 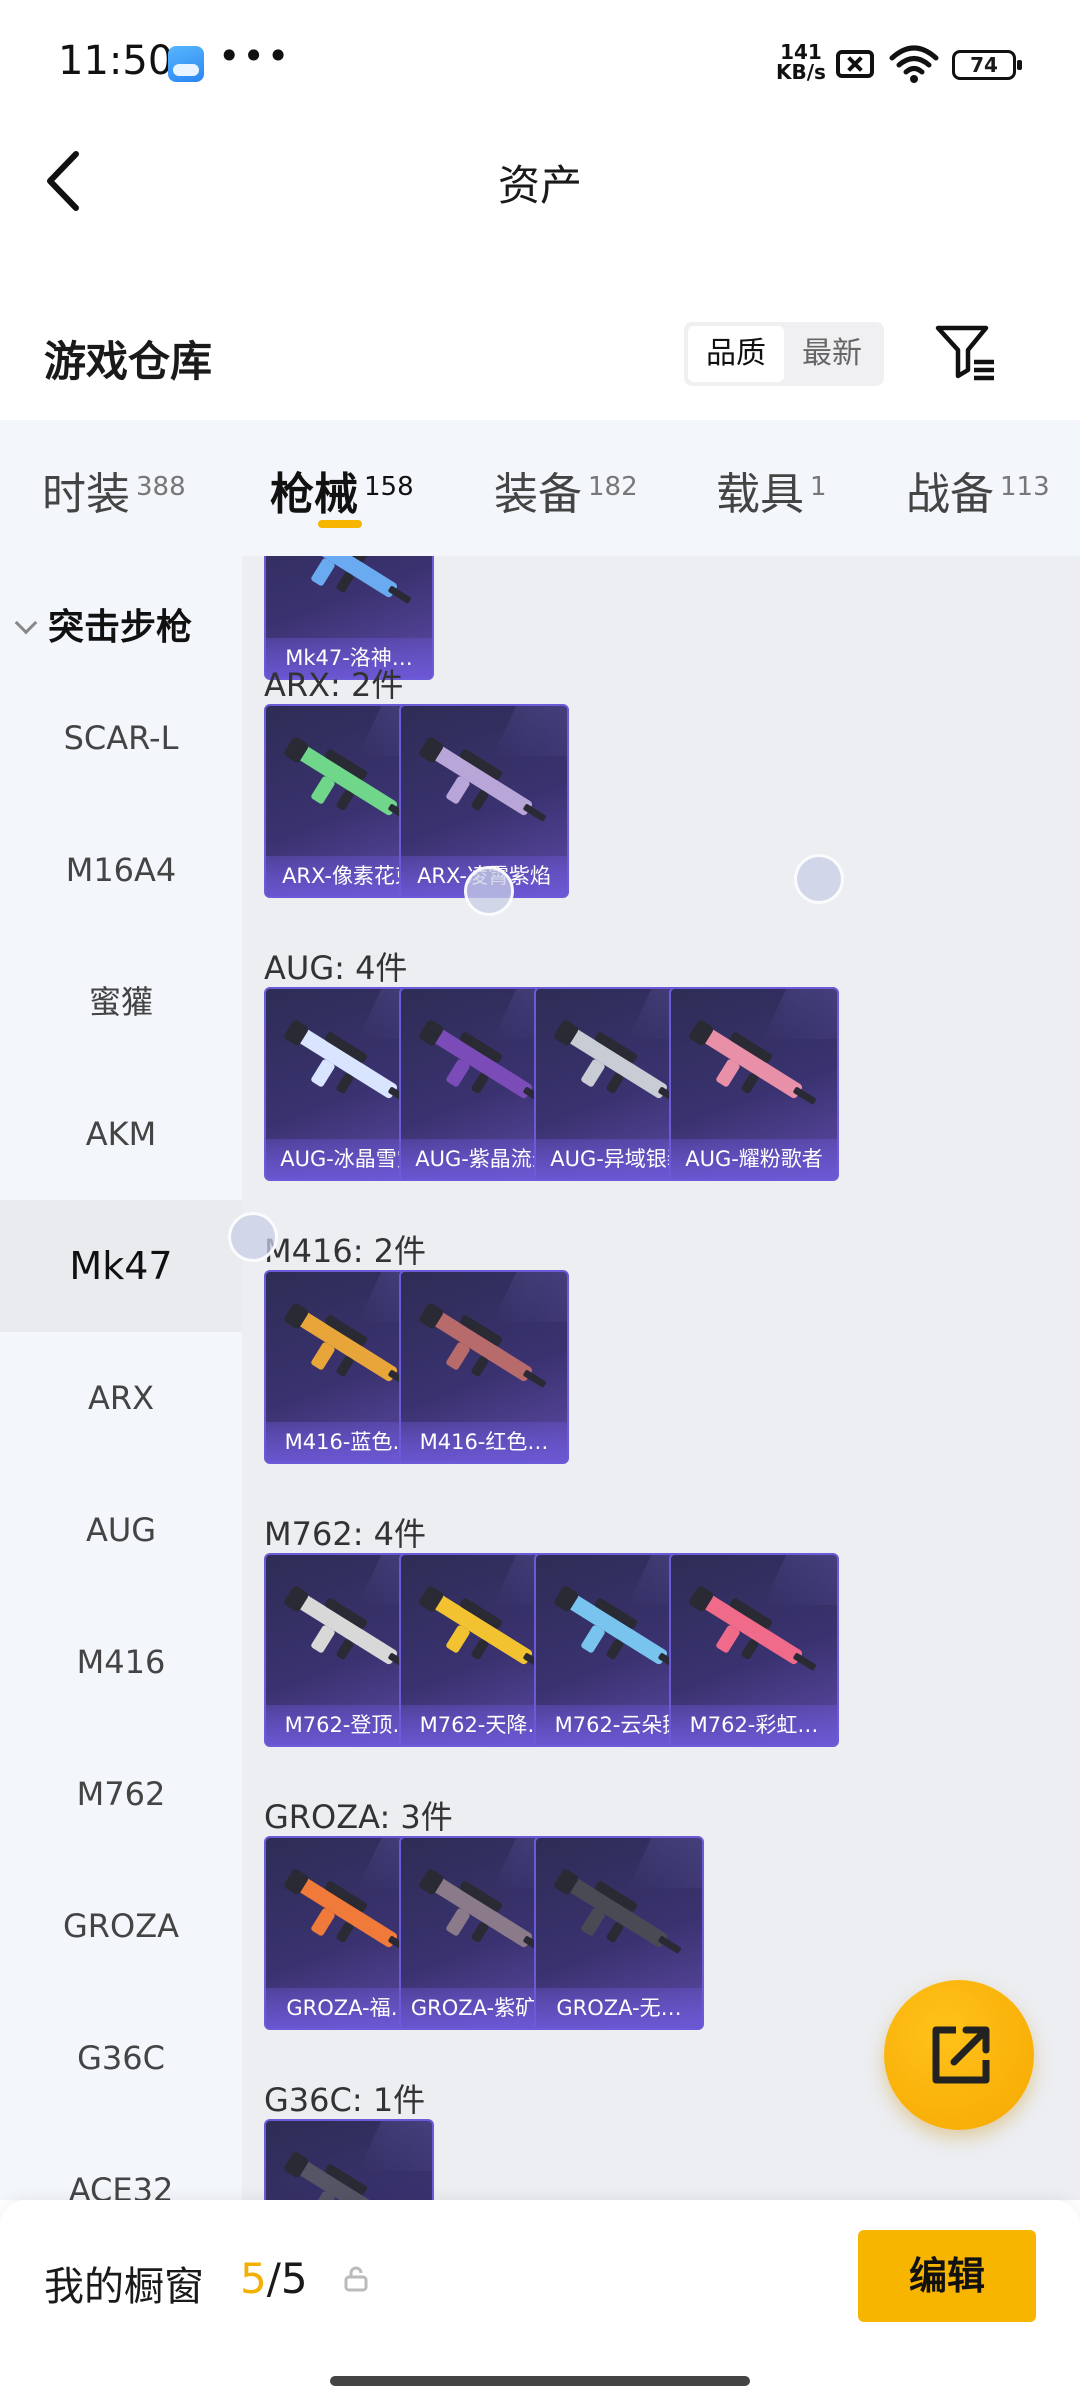 I want to click on sidebar-item-g36c: G36C, so click(x=121, y=2058).